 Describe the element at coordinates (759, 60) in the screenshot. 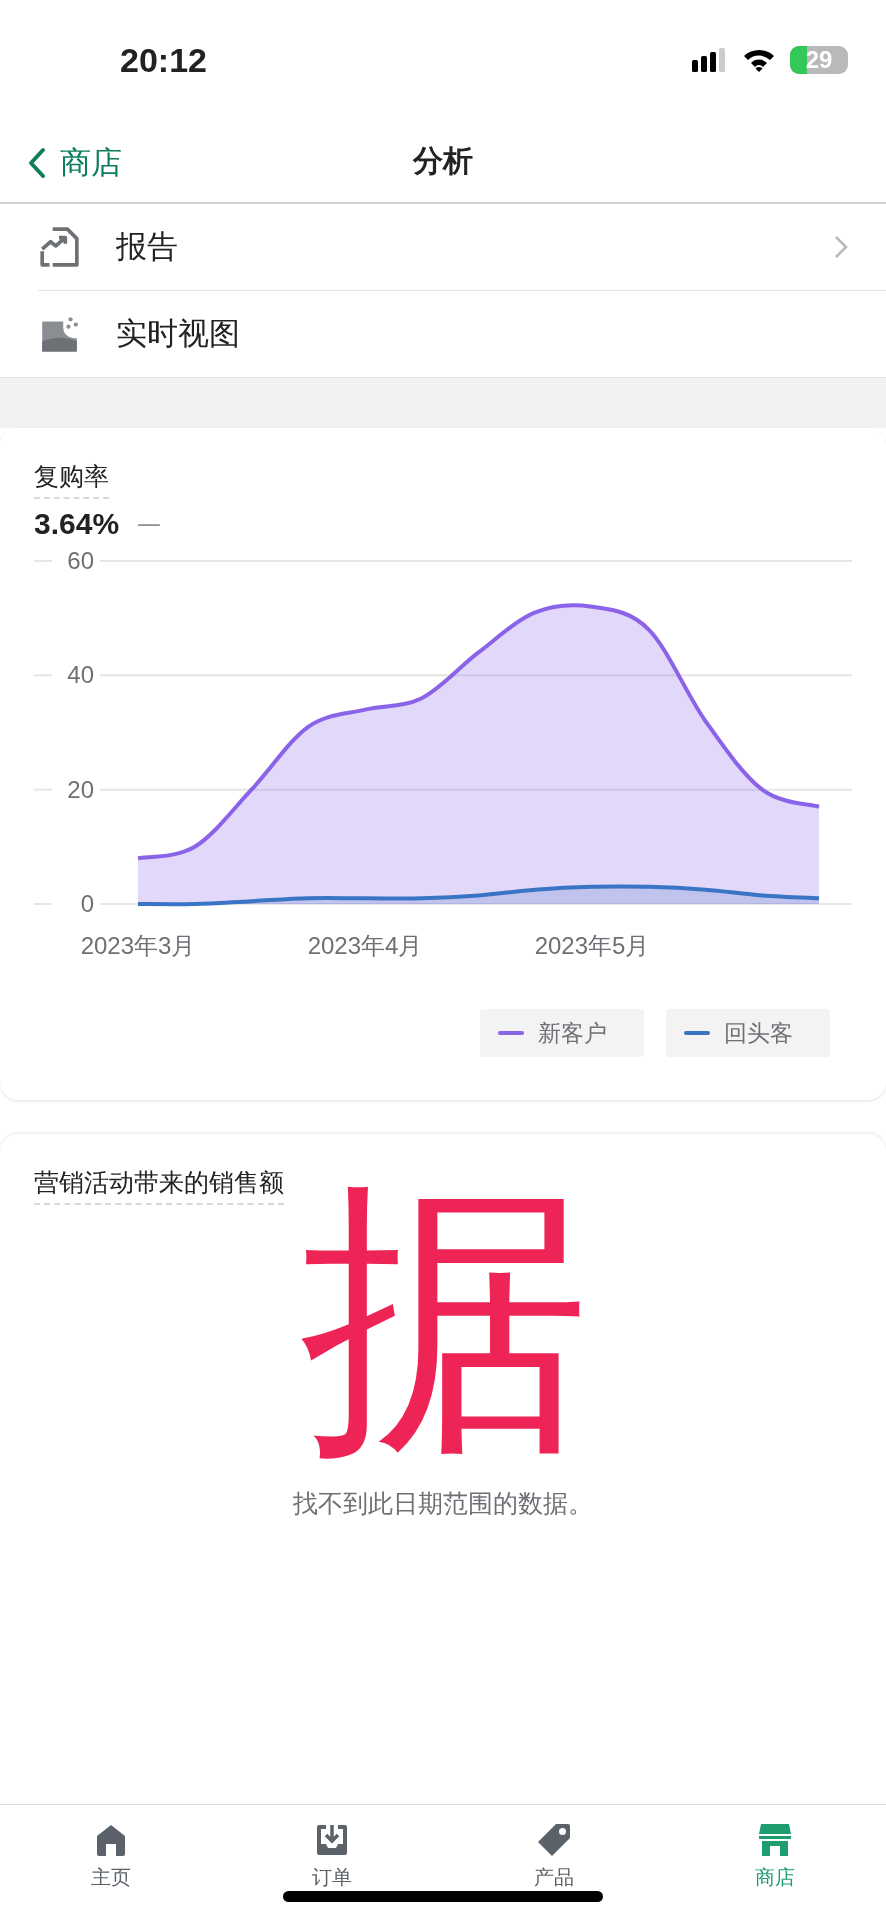

I see `wifi-icon` at that location.